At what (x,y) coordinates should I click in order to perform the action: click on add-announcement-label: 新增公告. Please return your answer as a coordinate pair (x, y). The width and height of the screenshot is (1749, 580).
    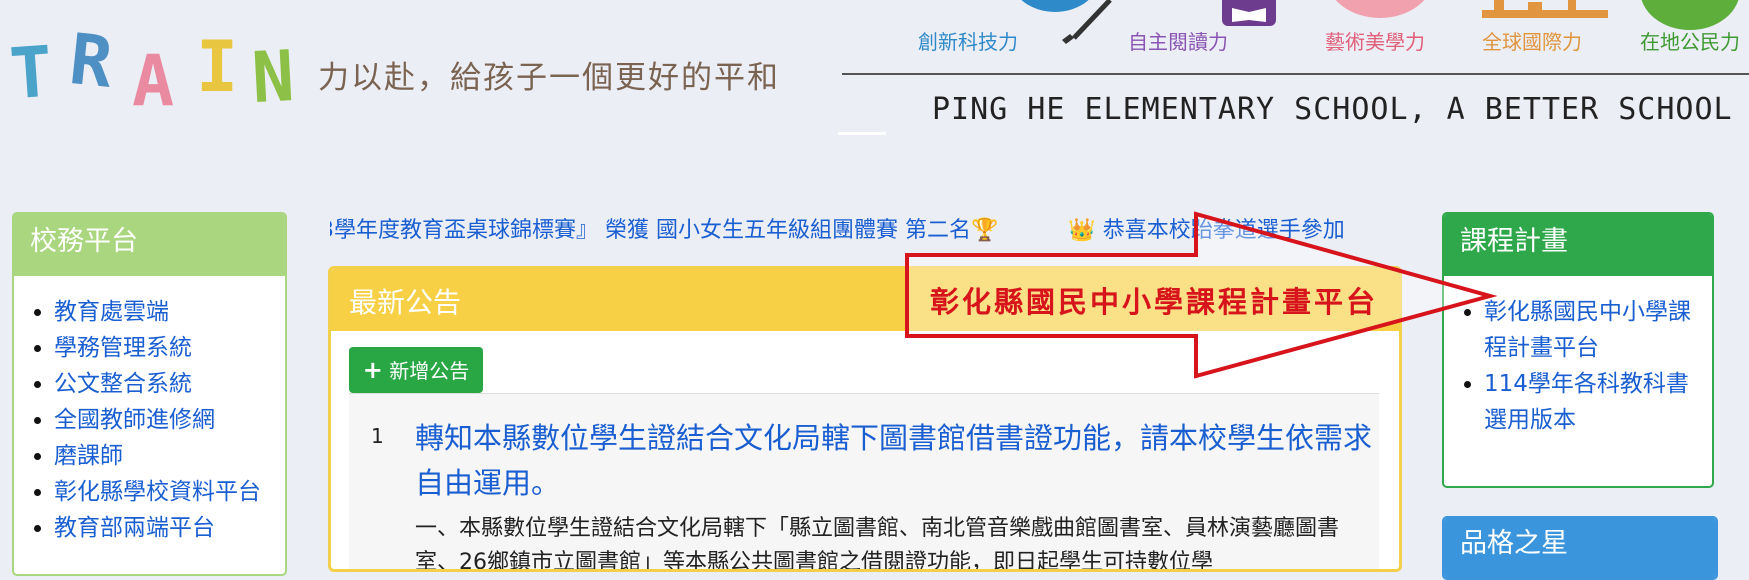
    Looking at the image, I should click on (429, 371).